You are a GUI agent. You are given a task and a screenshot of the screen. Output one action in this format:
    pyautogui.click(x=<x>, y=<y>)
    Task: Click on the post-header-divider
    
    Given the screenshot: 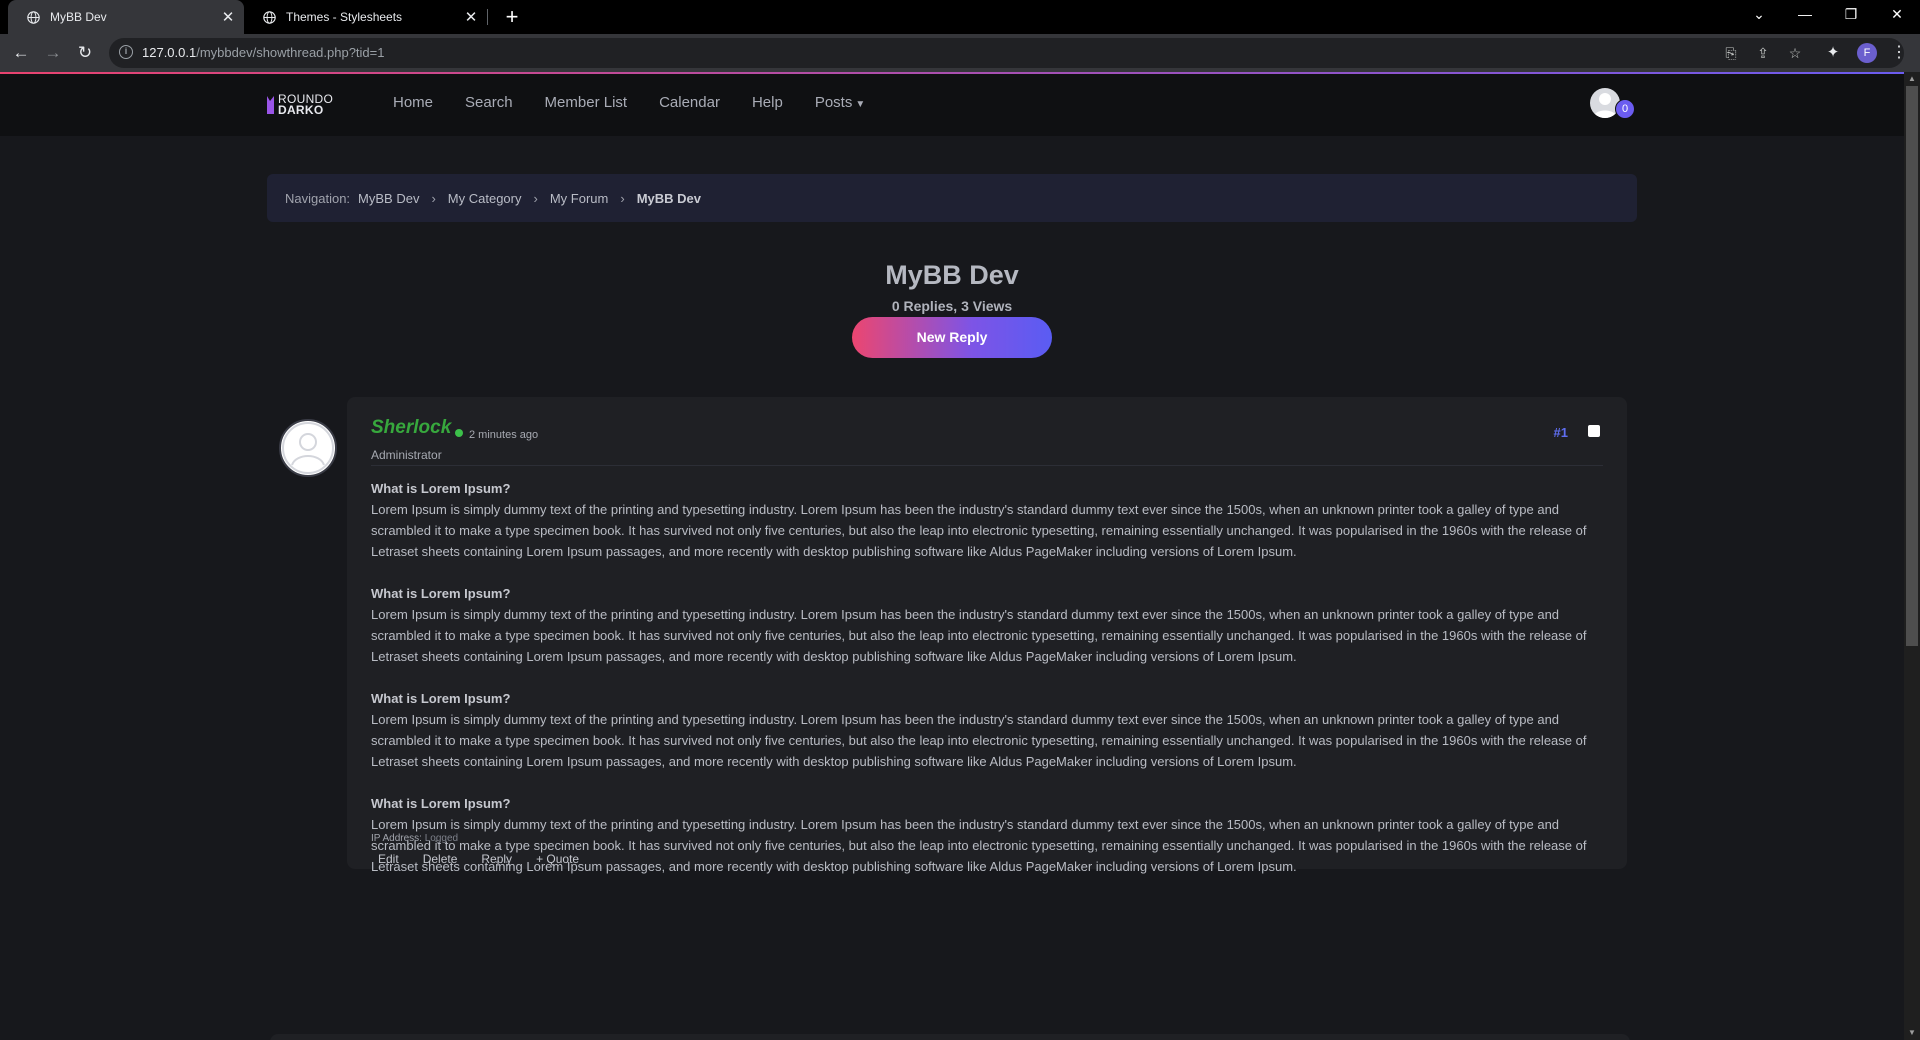 What is the action you would take?
    pyautogui.click(x=987, y=465)
    